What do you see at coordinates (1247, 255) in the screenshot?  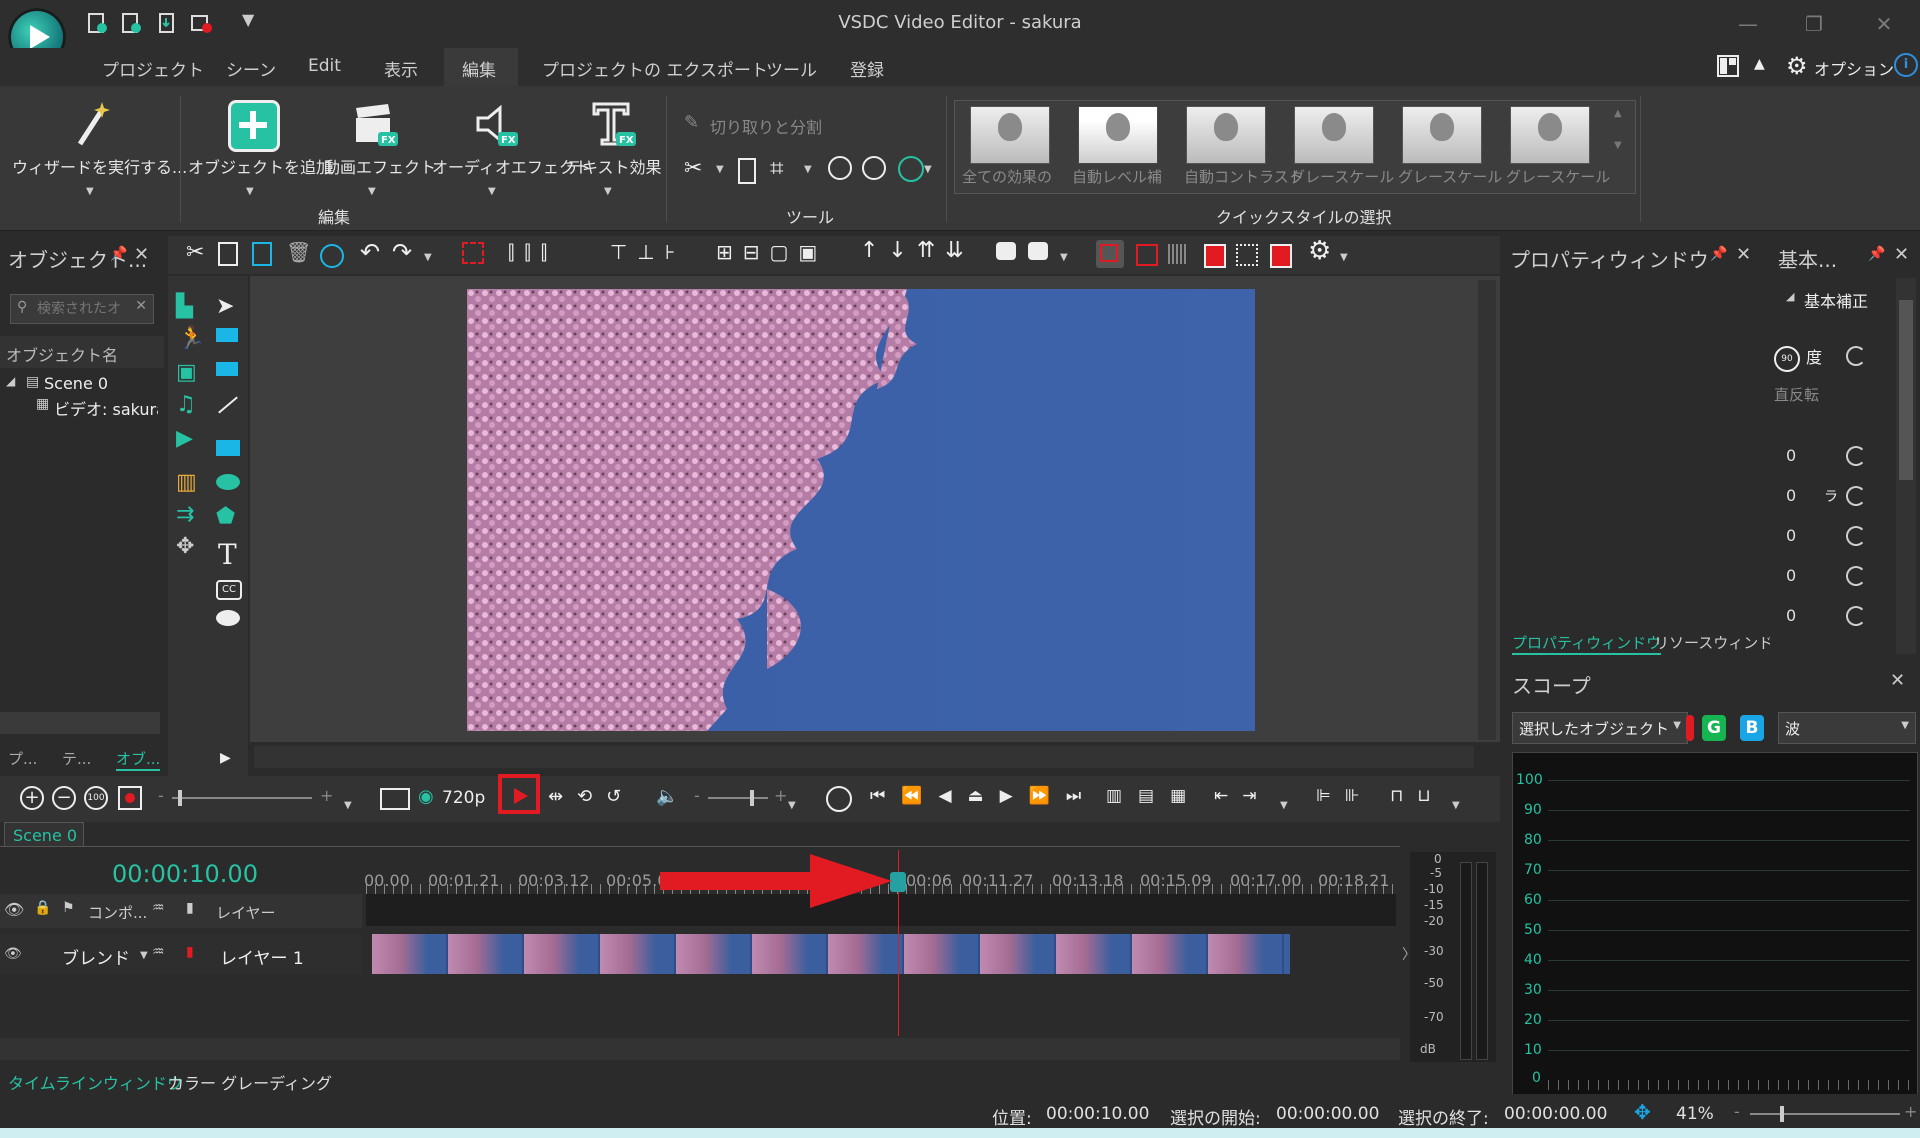 I see `guides-icon` at bounding box center [1247, 255].